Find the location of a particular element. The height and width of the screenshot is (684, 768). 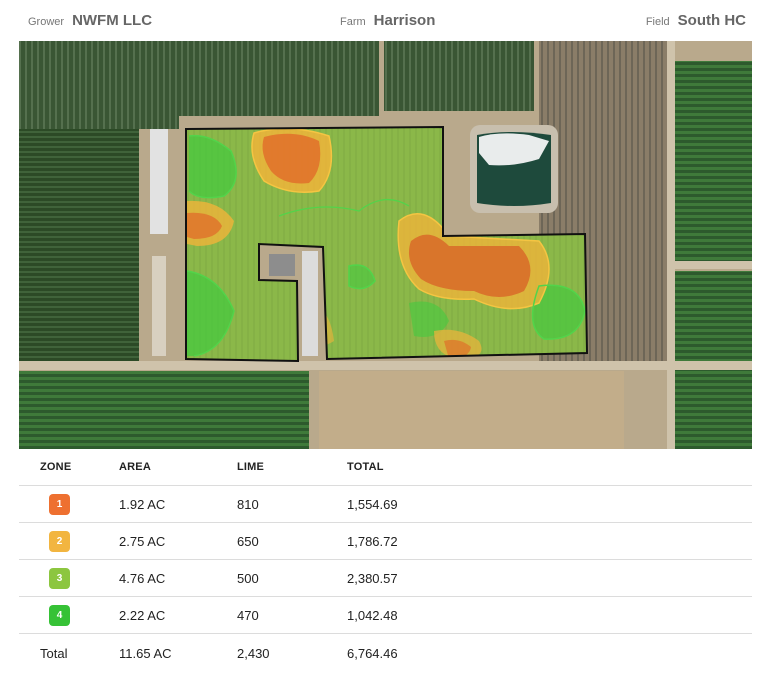

table-row: 3 4.76 AC 500 2,380.57 is located at coordinates (385, 578).